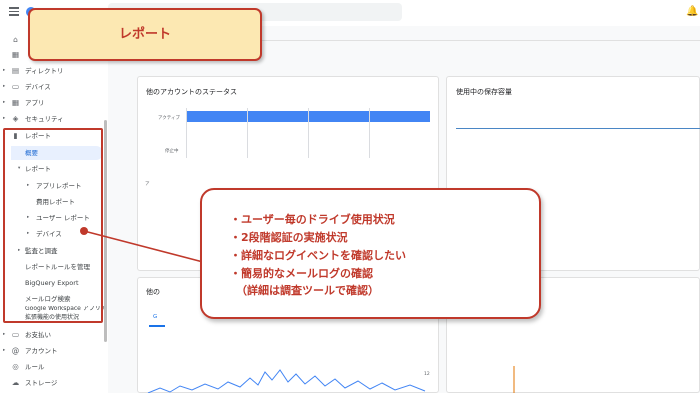 This screenshot has width=700, height=393. What do you see at coordinates (15, 334) in the screenshot?
I see `credit-card-icon: ▭` at bounding box center [15, 334].